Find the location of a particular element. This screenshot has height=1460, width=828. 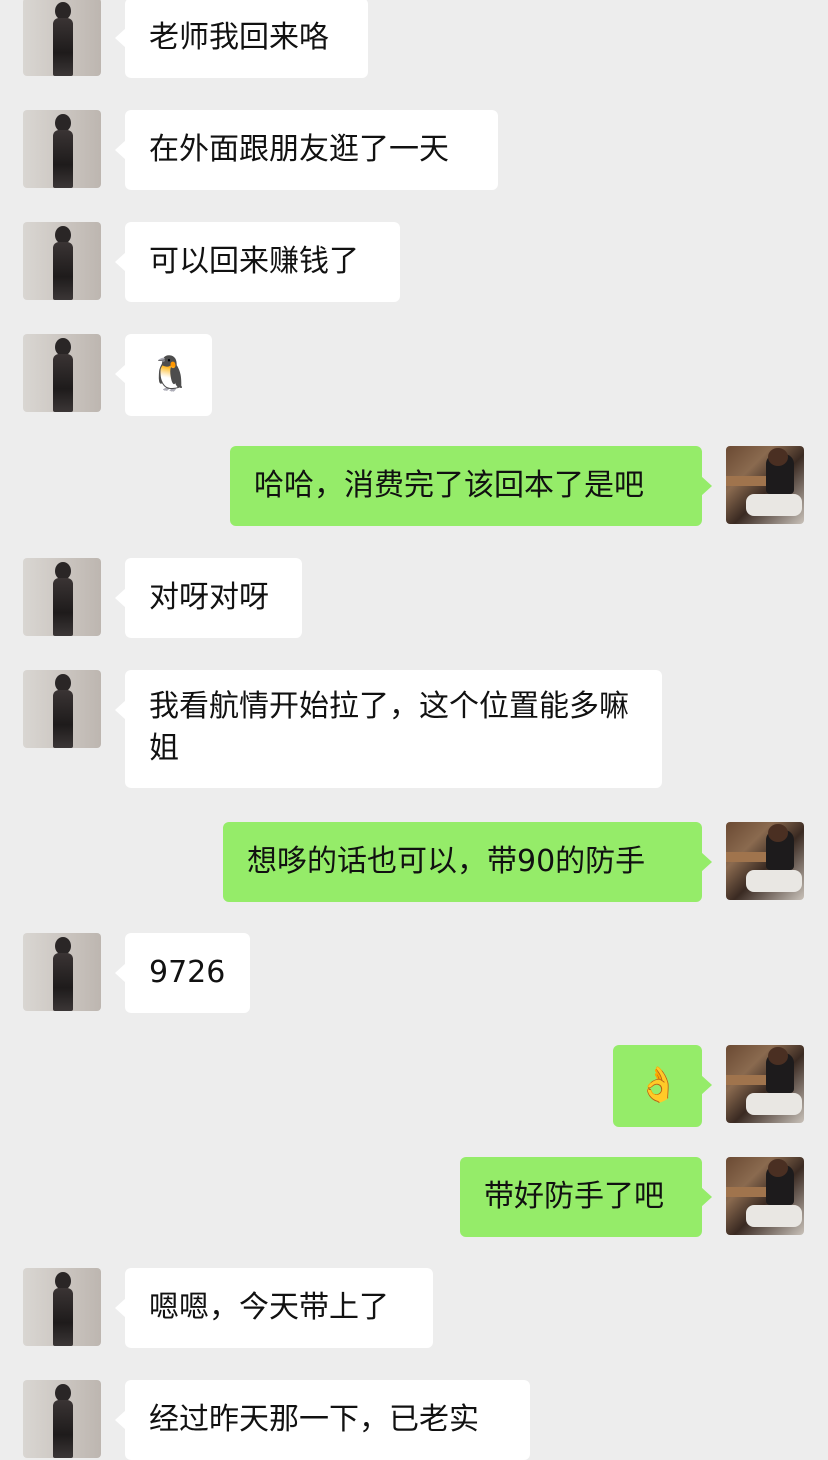

message-text: 我看航情开始拉了，这个位置能多嘛姐 is located at coordinates (389, 727).